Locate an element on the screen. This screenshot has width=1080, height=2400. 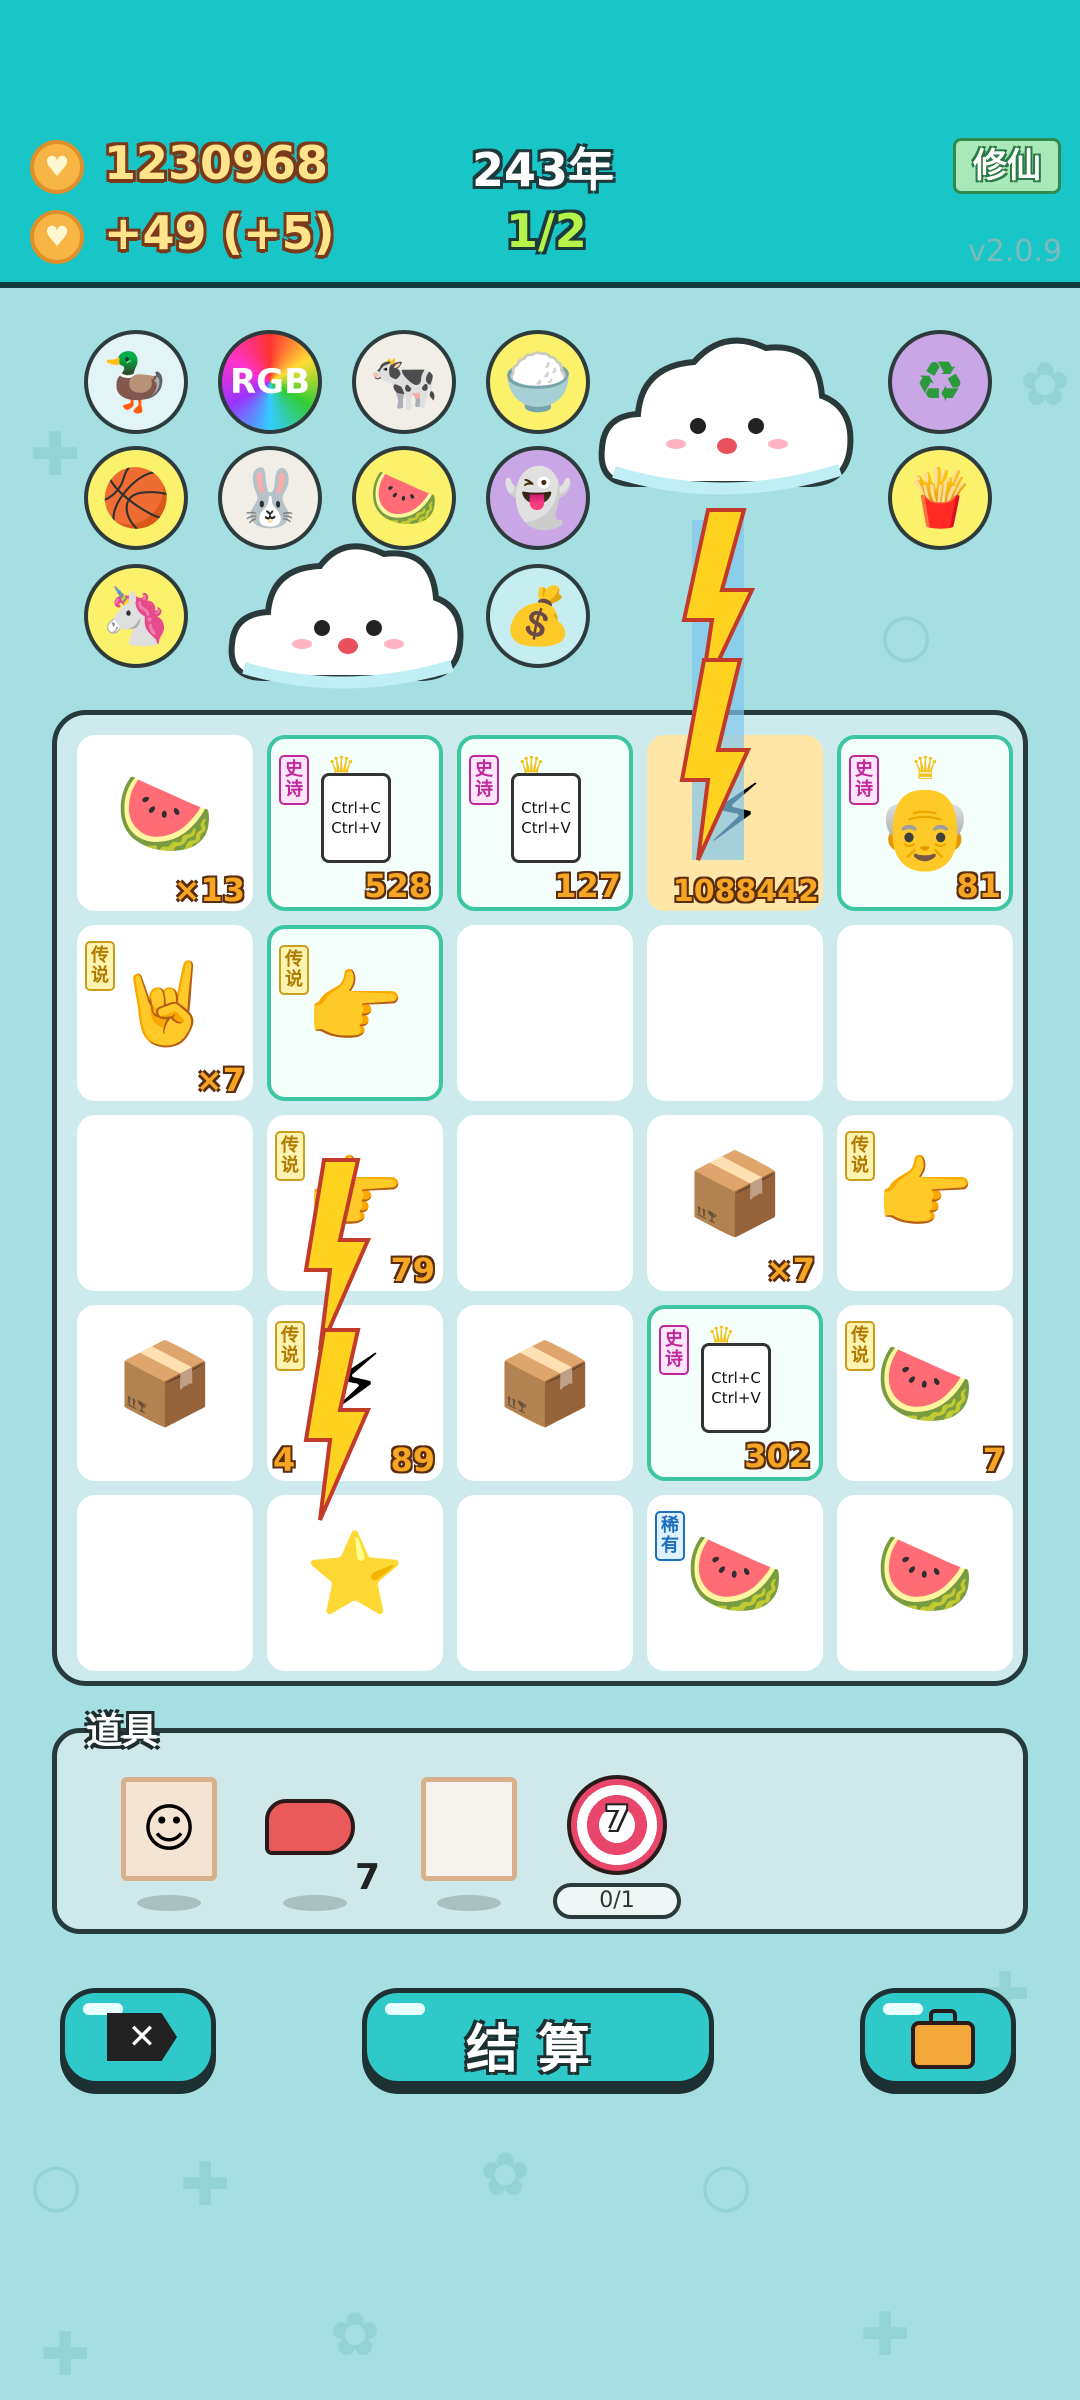
coin-total: 1230968 is located at coordinates (216, 163).